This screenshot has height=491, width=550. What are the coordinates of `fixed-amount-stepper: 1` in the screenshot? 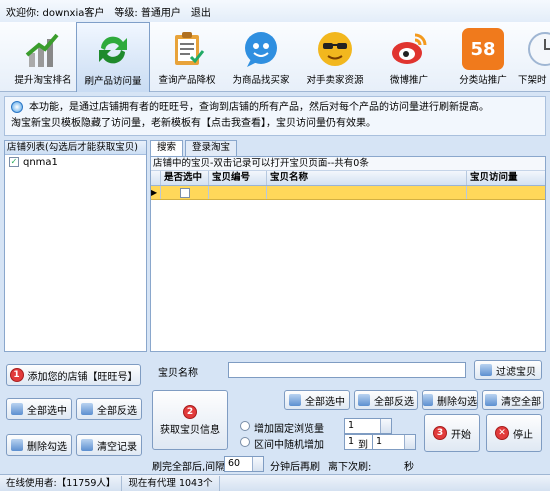 It's located at (368, 426).